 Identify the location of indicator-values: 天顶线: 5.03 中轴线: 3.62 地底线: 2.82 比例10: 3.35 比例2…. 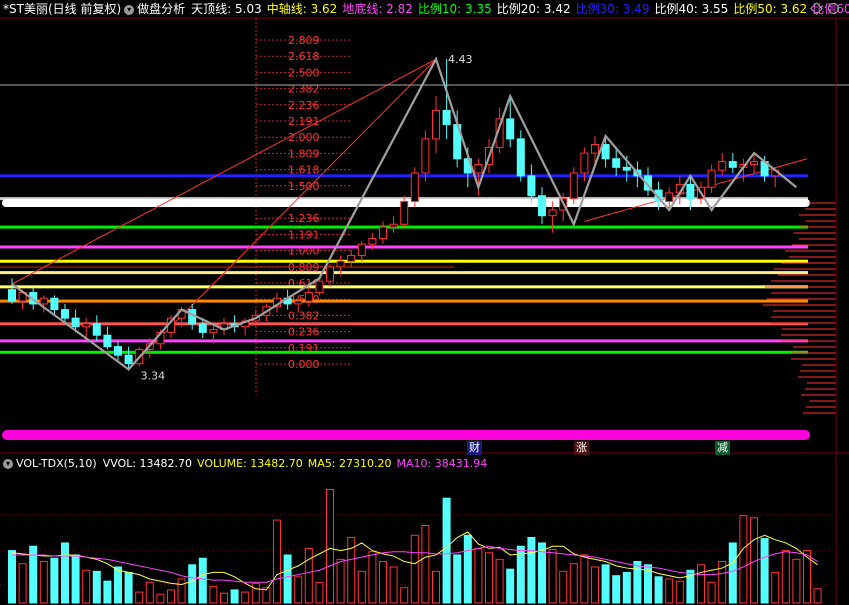
(520, 9).